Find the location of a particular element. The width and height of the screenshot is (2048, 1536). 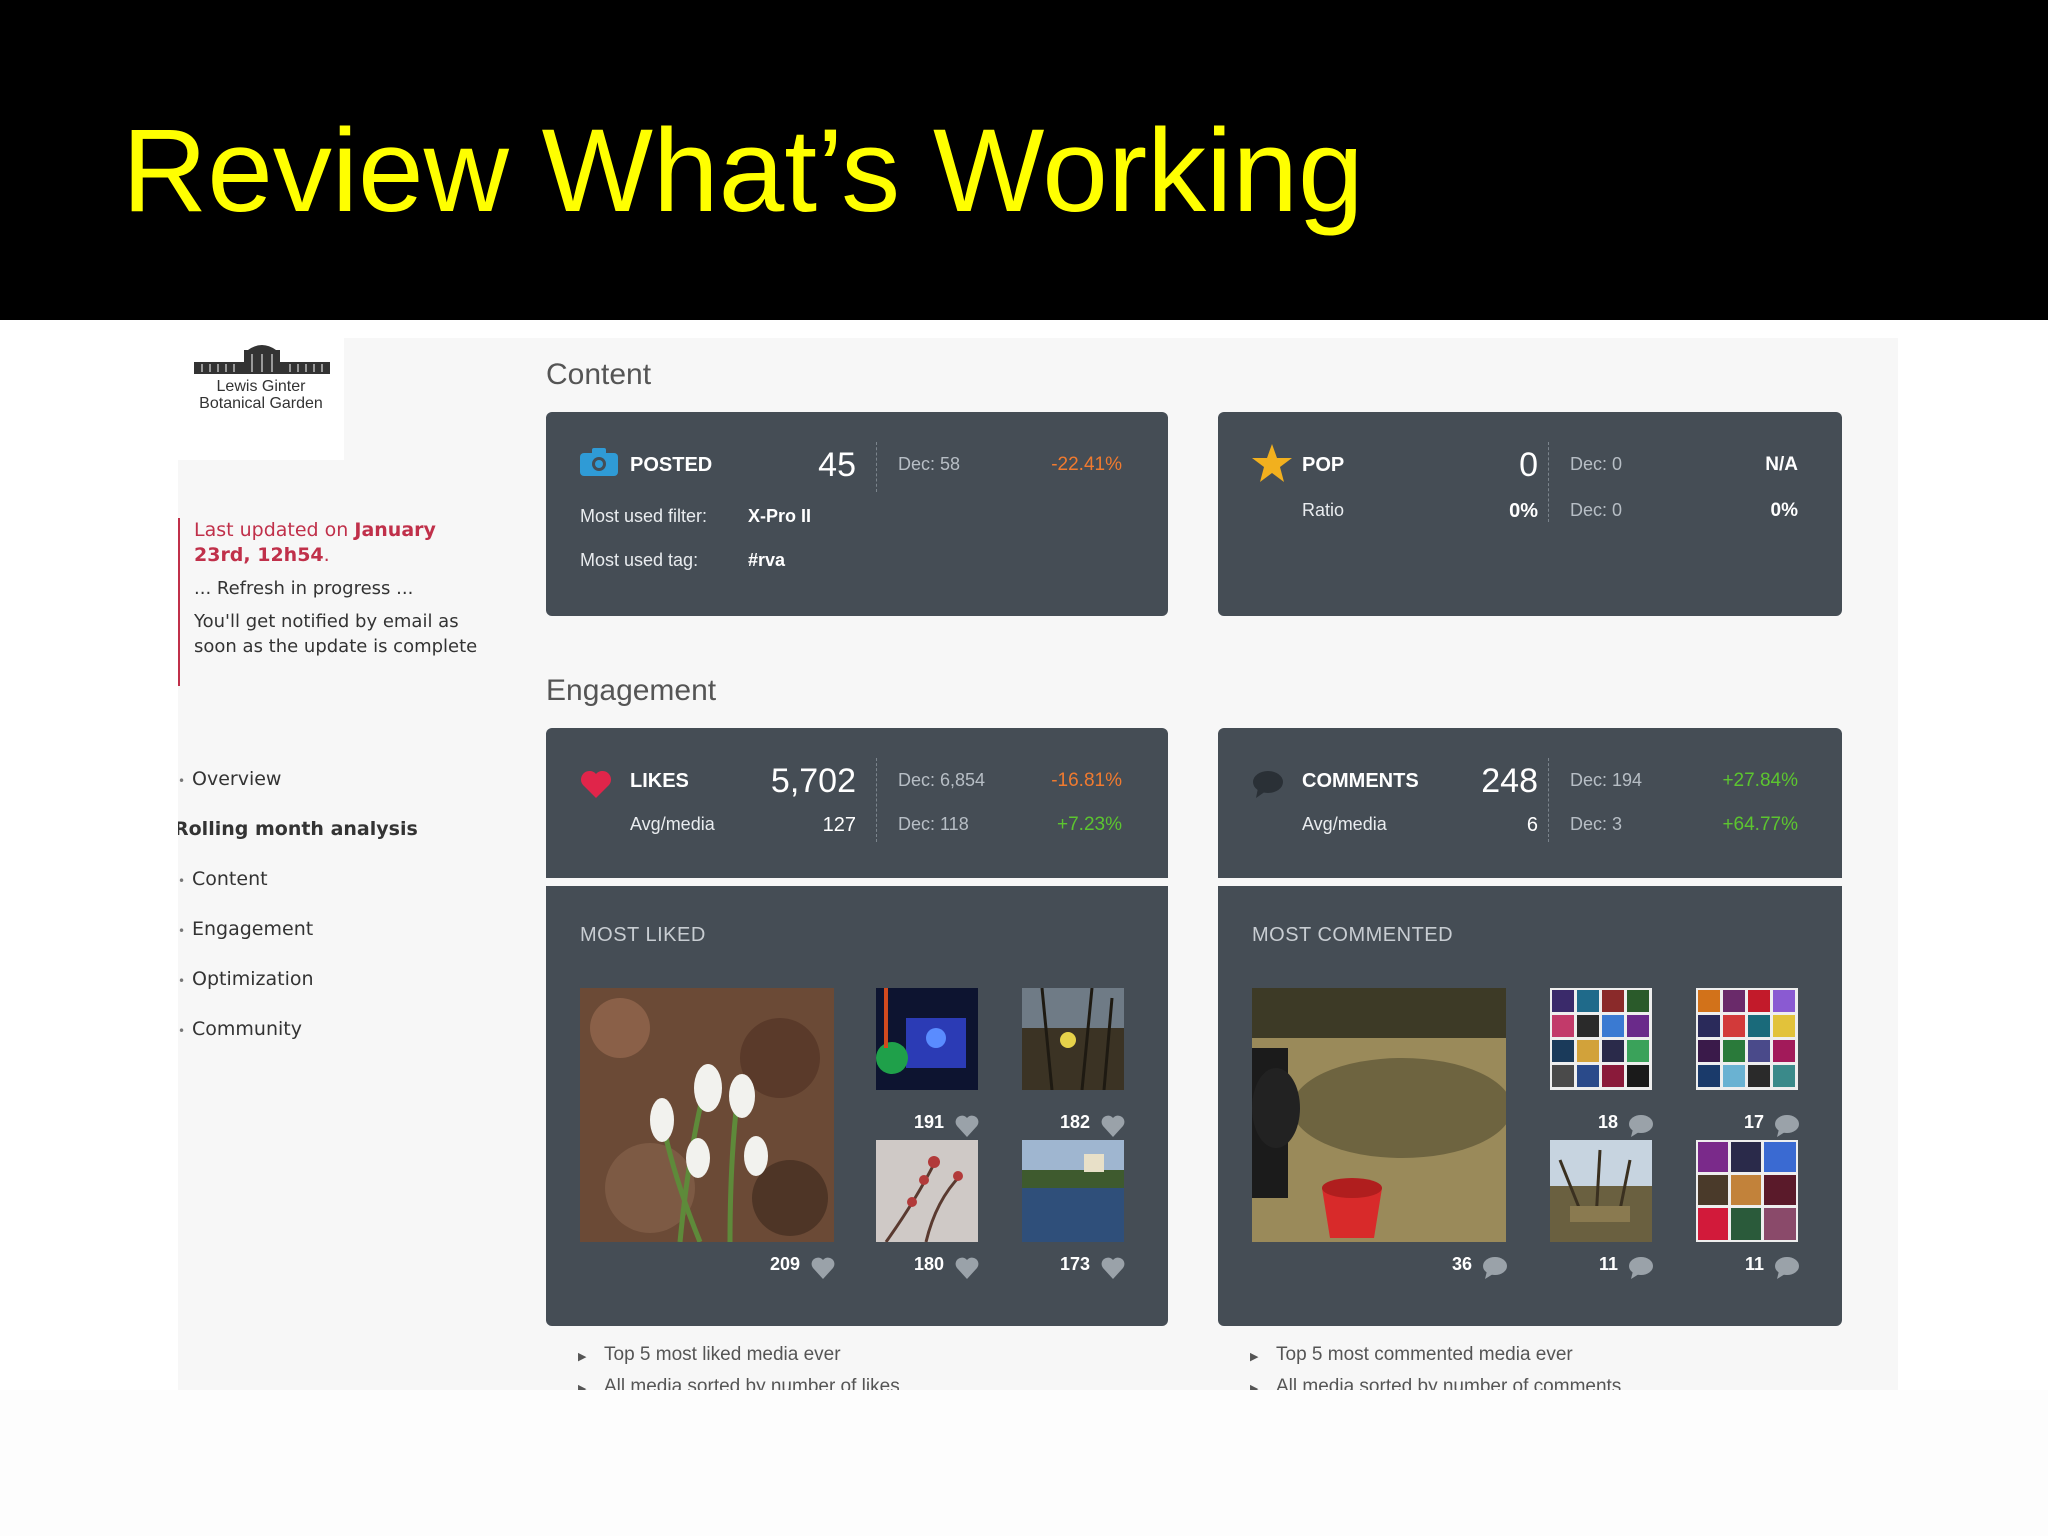

ratio-label: Ratio is located at coordinates (1323, 510).